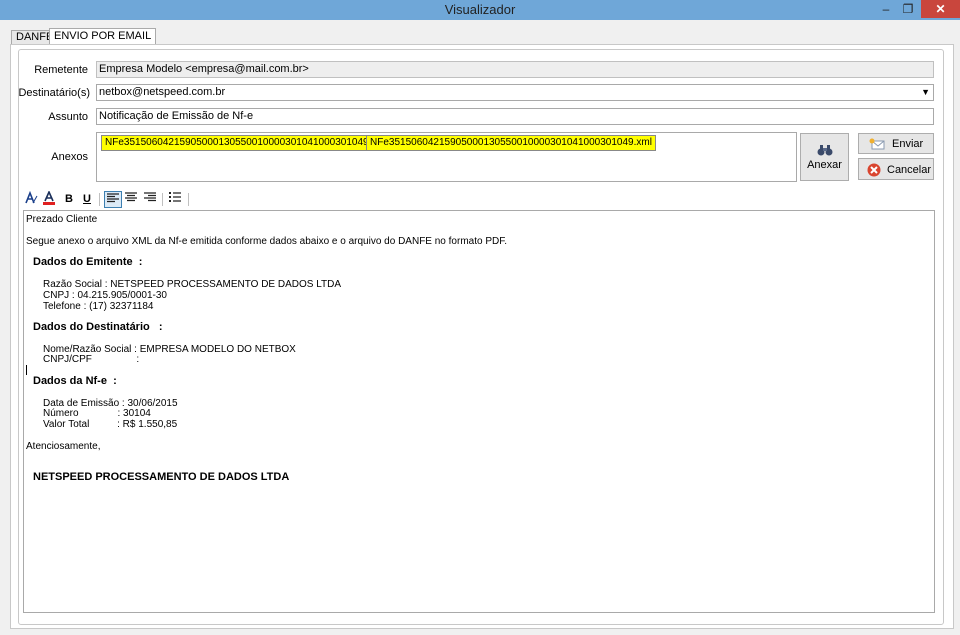 This screenshot has height=635, width=960. What do you see at coordinates (824, 157) in the screenshot?
I see `attach-button: Anexar` at bounding box center [824, 157].